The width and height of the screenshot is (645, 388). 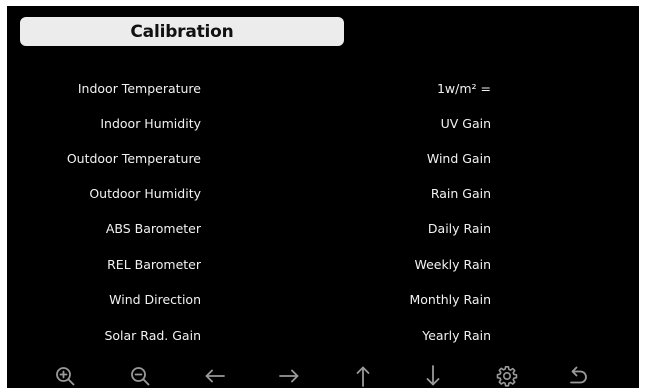 What do you see at coordinates (420, 193) in the screenshot?
I see `row-rain-gain: Rain Gain` at bounding box center [420, 193].